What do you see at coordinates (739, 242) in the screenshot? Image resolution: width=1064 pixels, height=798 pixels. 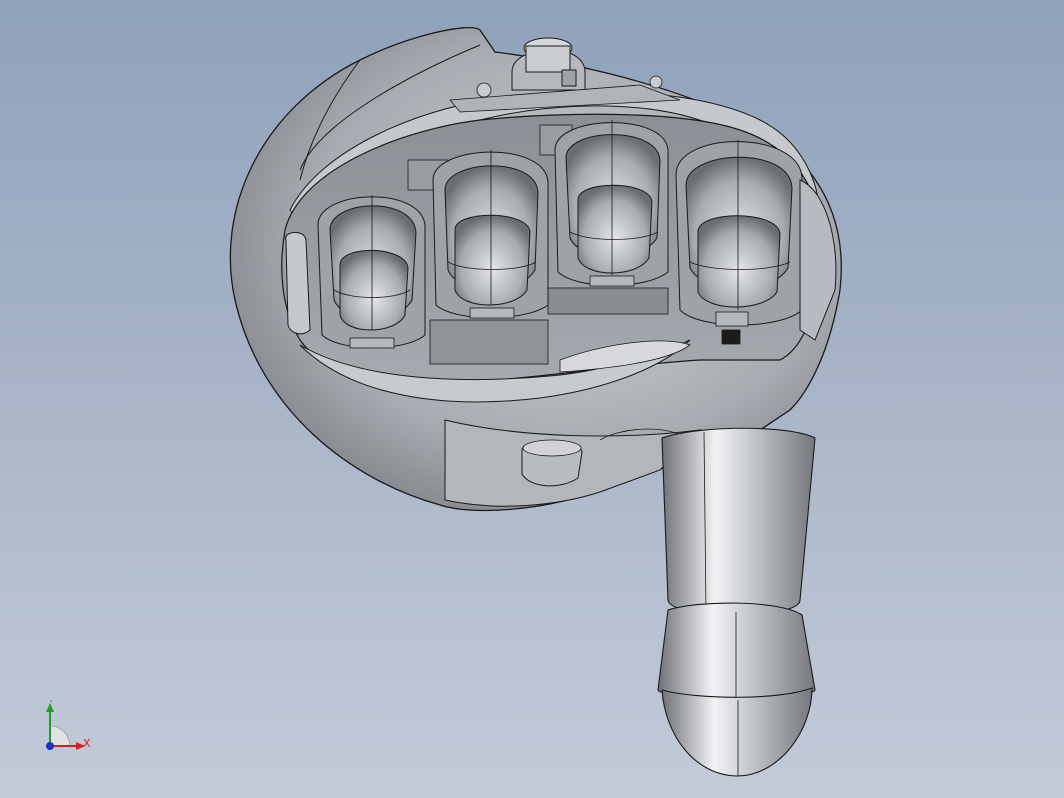 I see `finger-little` at bounding box center [739, 242].